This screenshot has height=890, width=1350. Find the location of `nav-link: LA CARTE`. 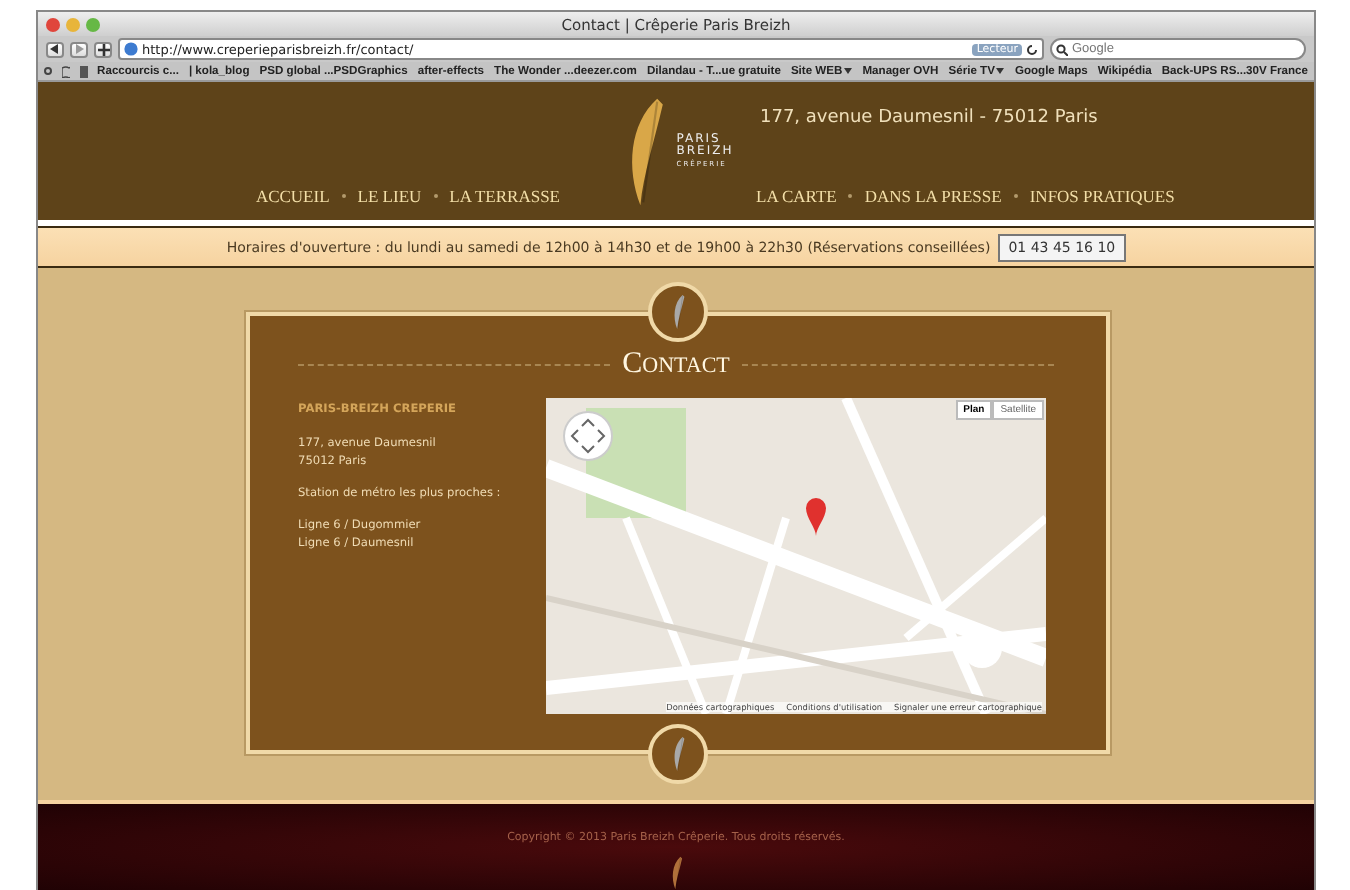

nav-link: LA CARTE is located at coordinates (796, 196).